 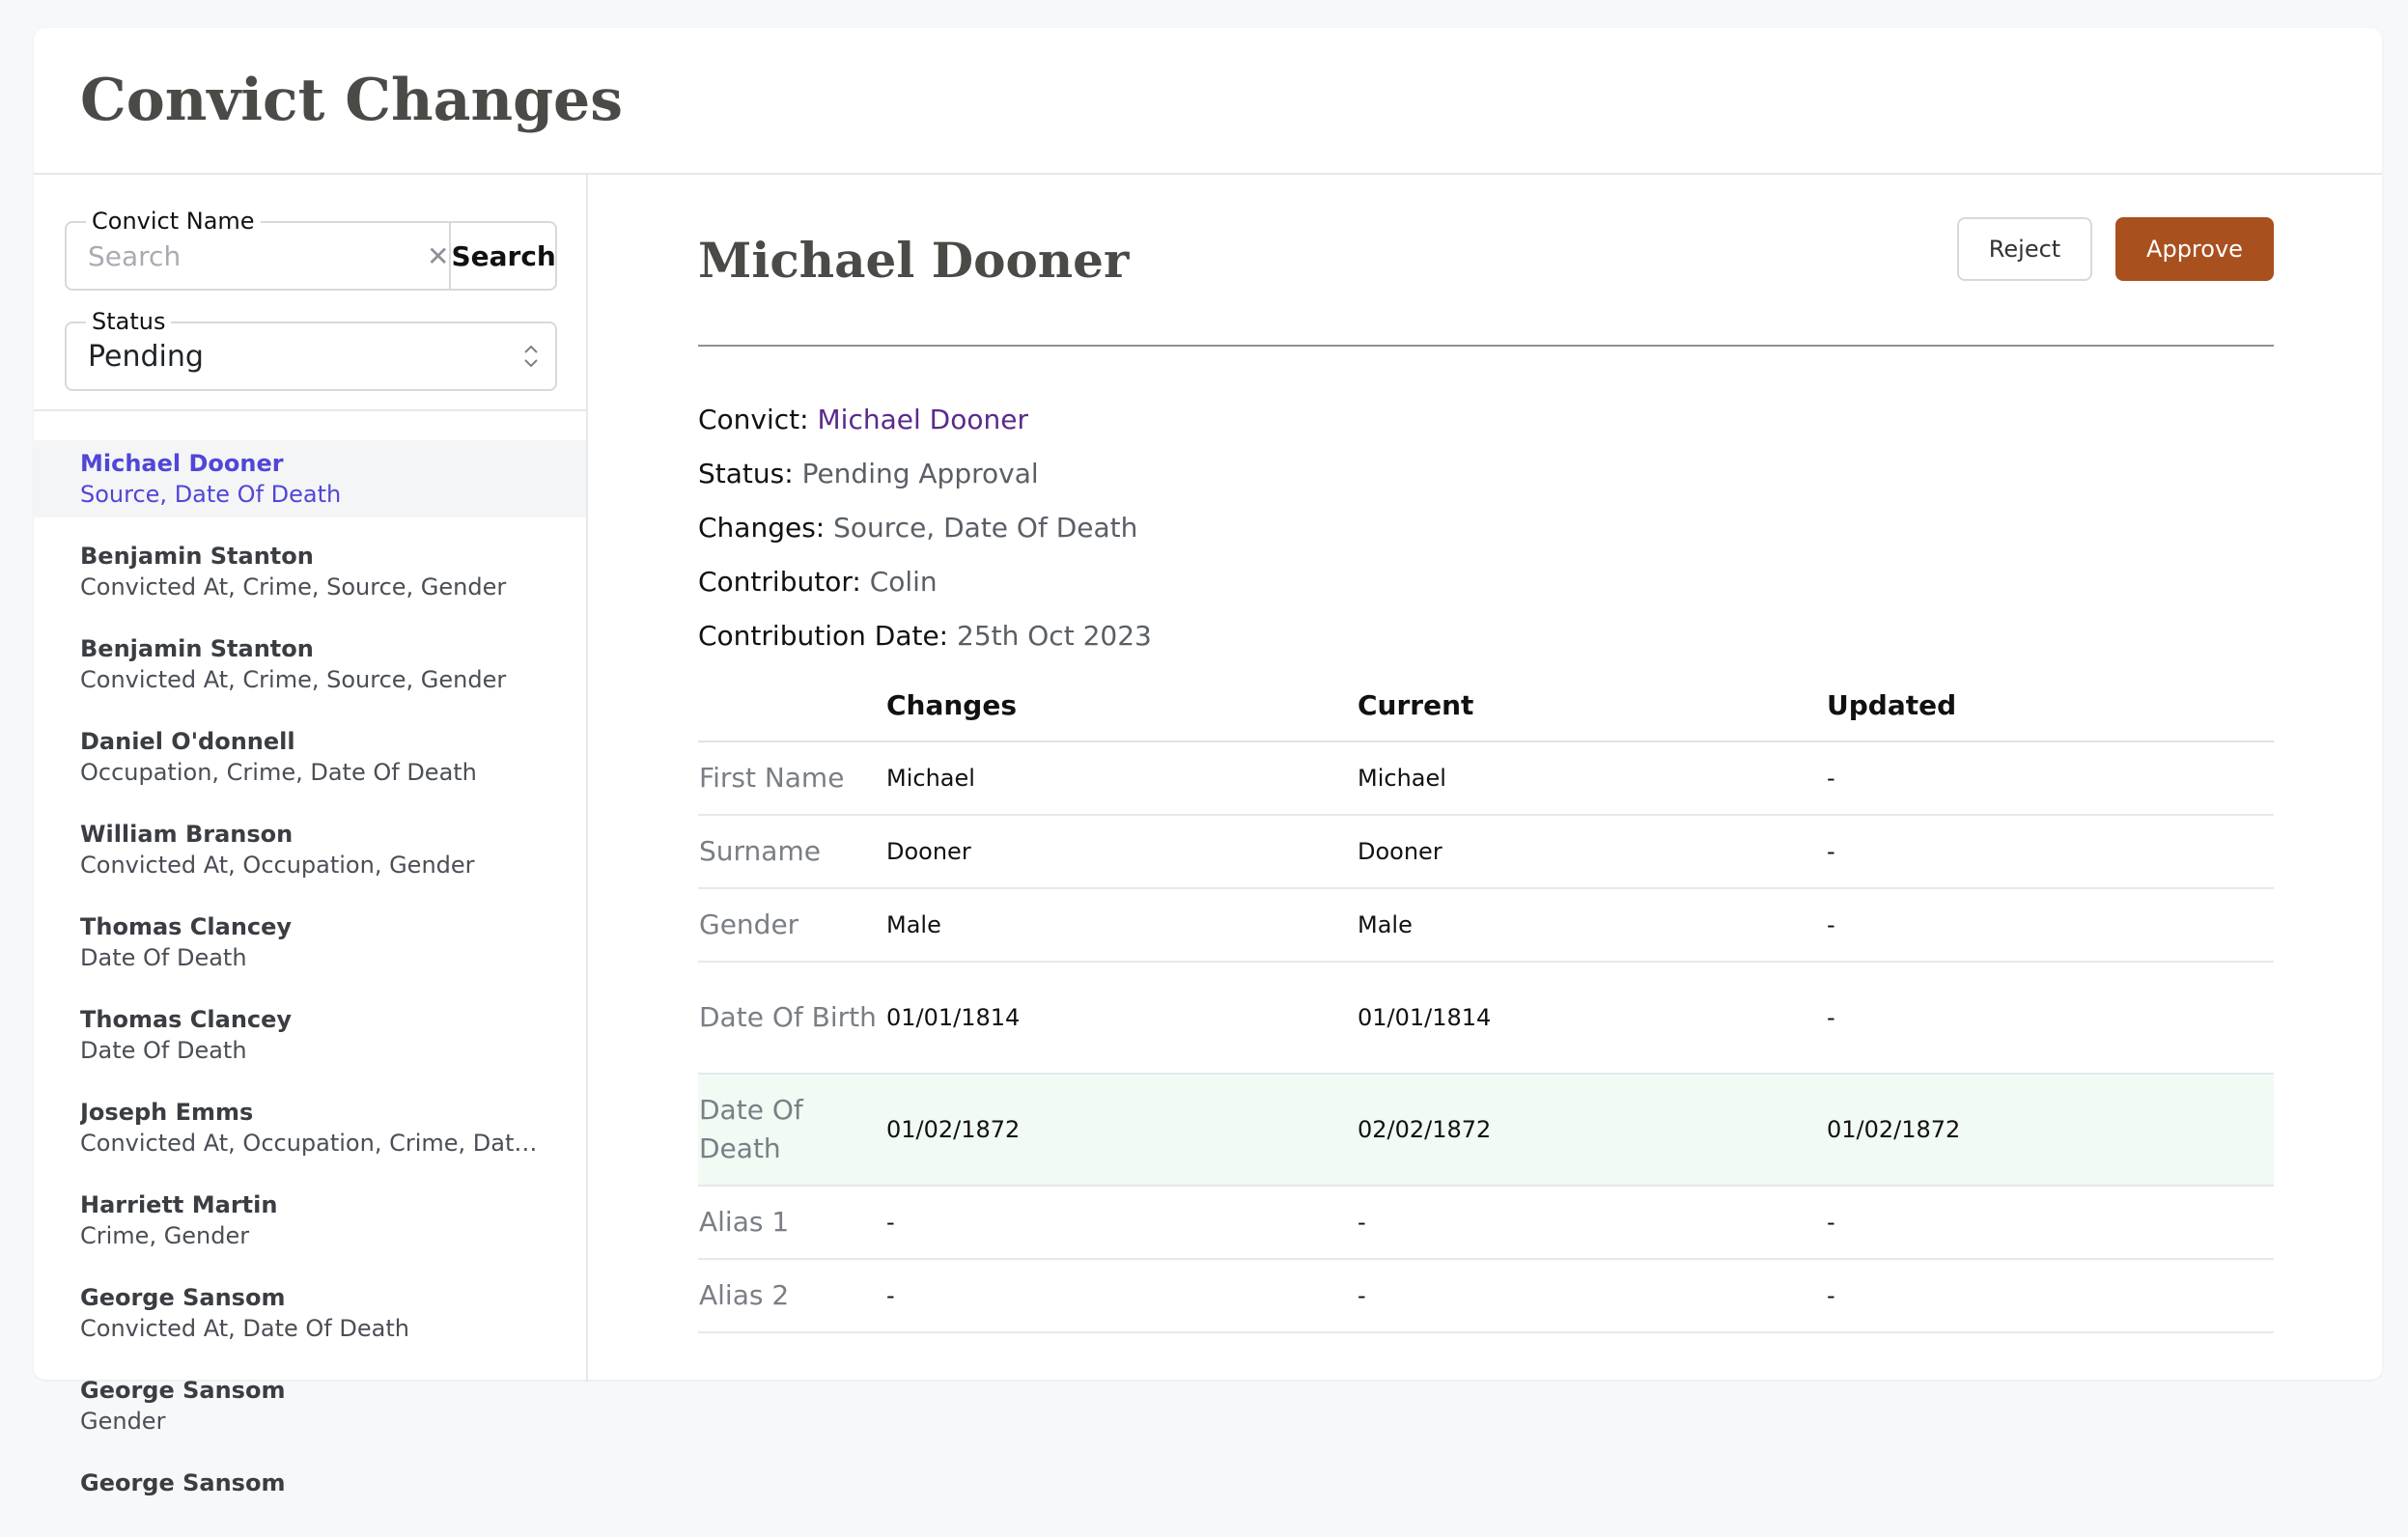 What do you see at coordinates (762, 528) in the screenshot?
I see `meta-changes-label: Changes:` at bounding box center [762, 528].